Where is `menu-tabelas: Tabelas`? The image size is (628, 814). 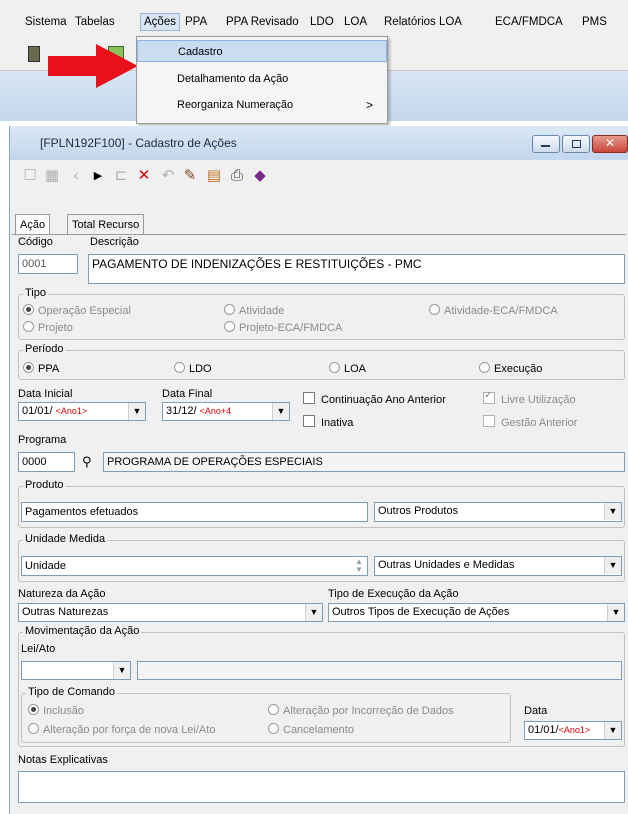 menu-tabelas: Tabelas is located at coordinates (95, 22).